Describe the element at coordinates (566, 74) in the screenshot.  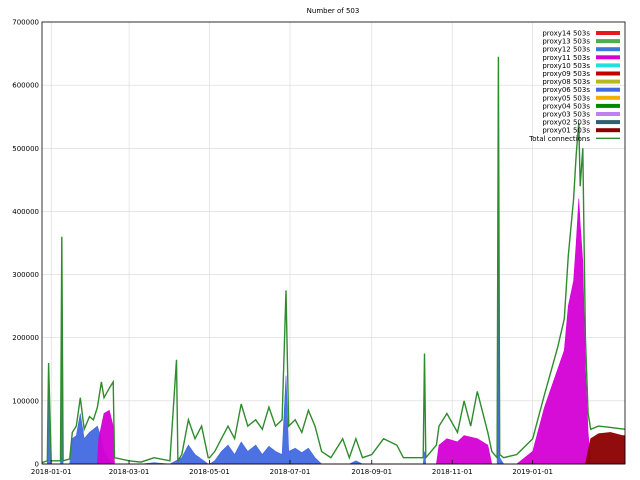
I see `legend-label: proxy09 503s` at that location.